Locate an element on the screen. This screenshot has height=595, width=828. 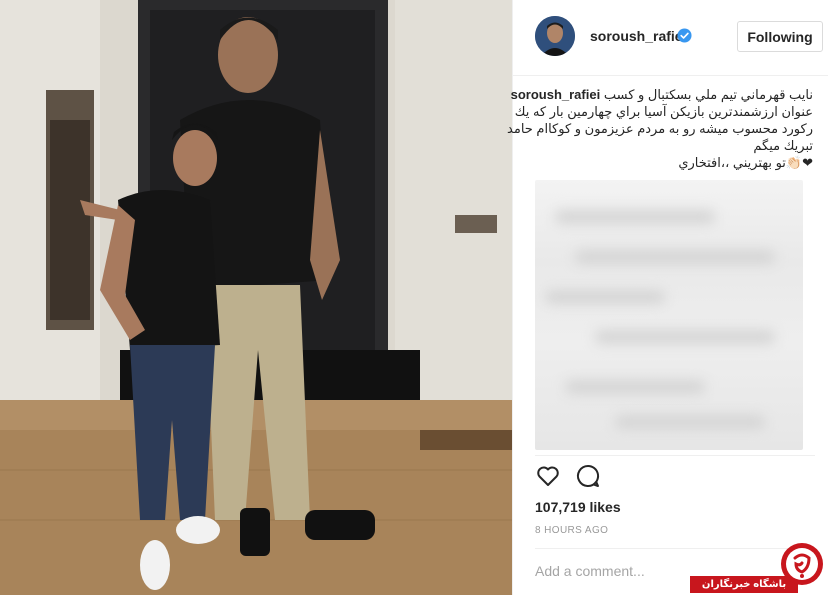
likes-count: 107,719 likes is located at coordinates (578, 507).